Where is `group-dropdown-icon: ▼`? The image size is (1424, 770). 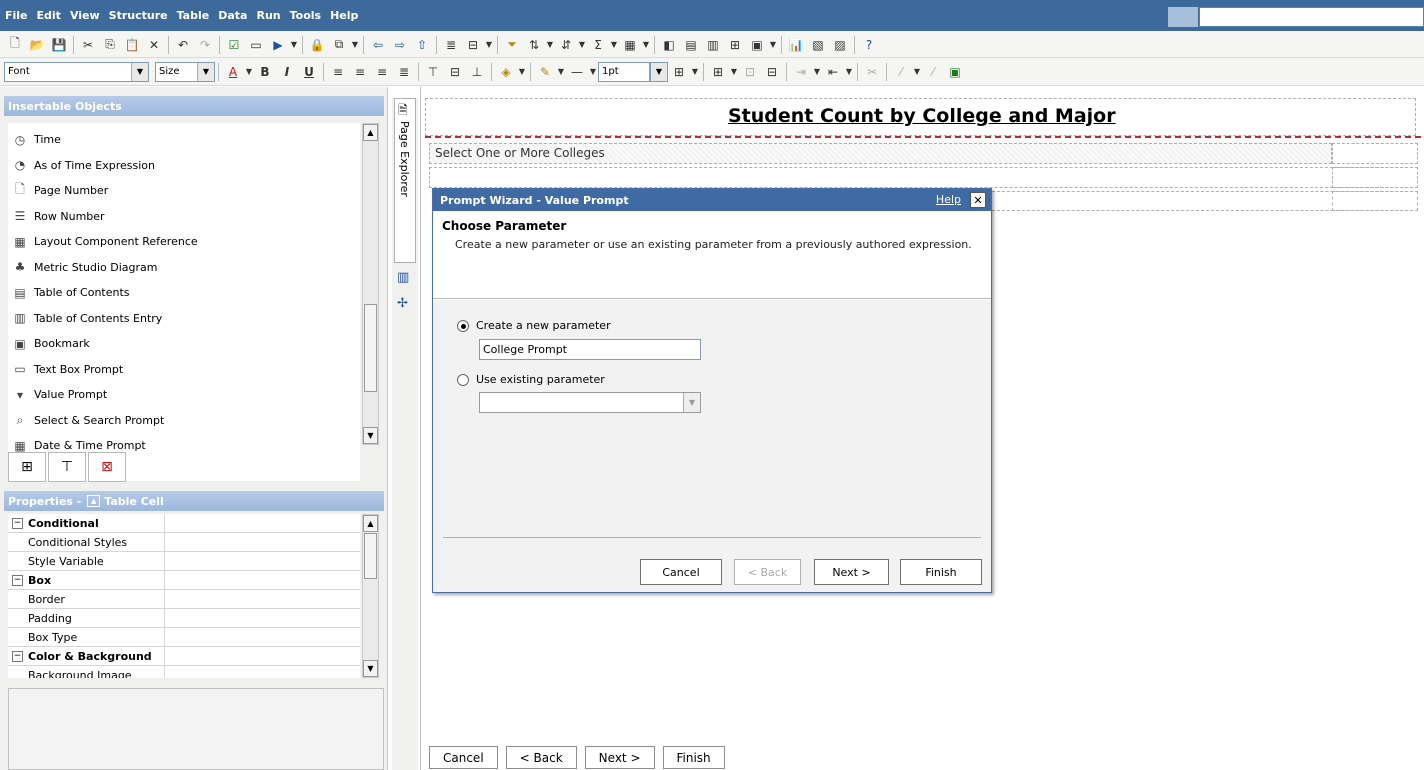 group-dropdown-icon: ▼ is located at coordinates (489, 44).